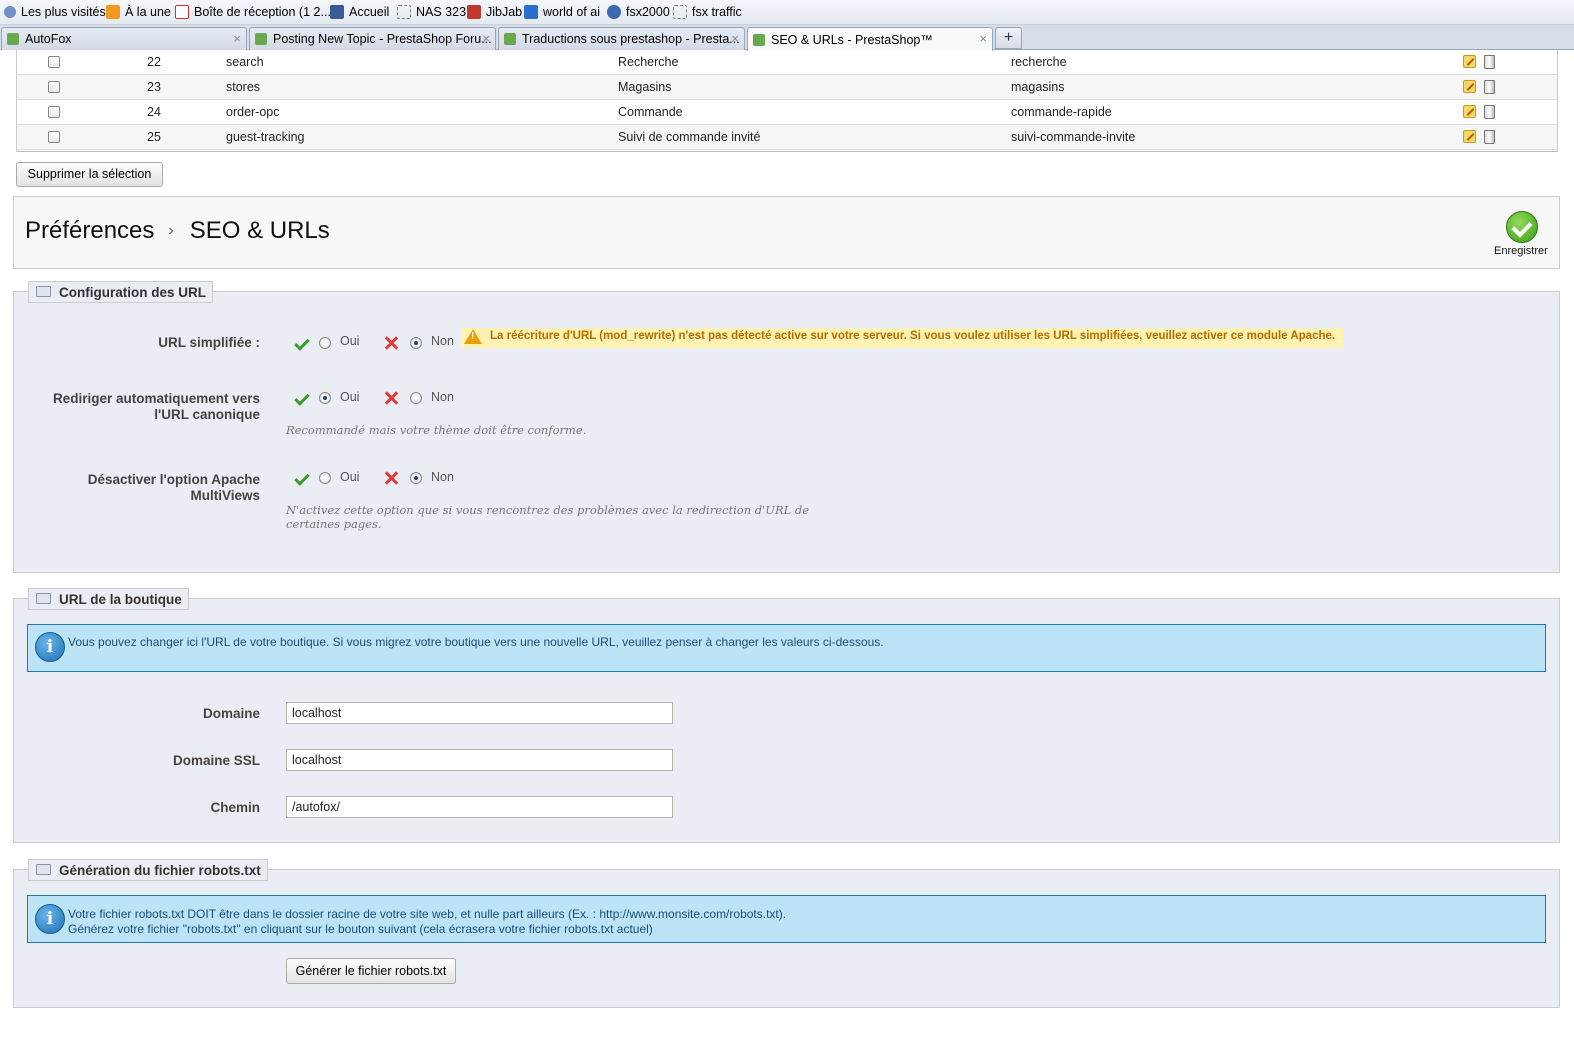  Describe the element at coordinates (243, 87) in the screenshot. I see `row-page: stores` at that location.